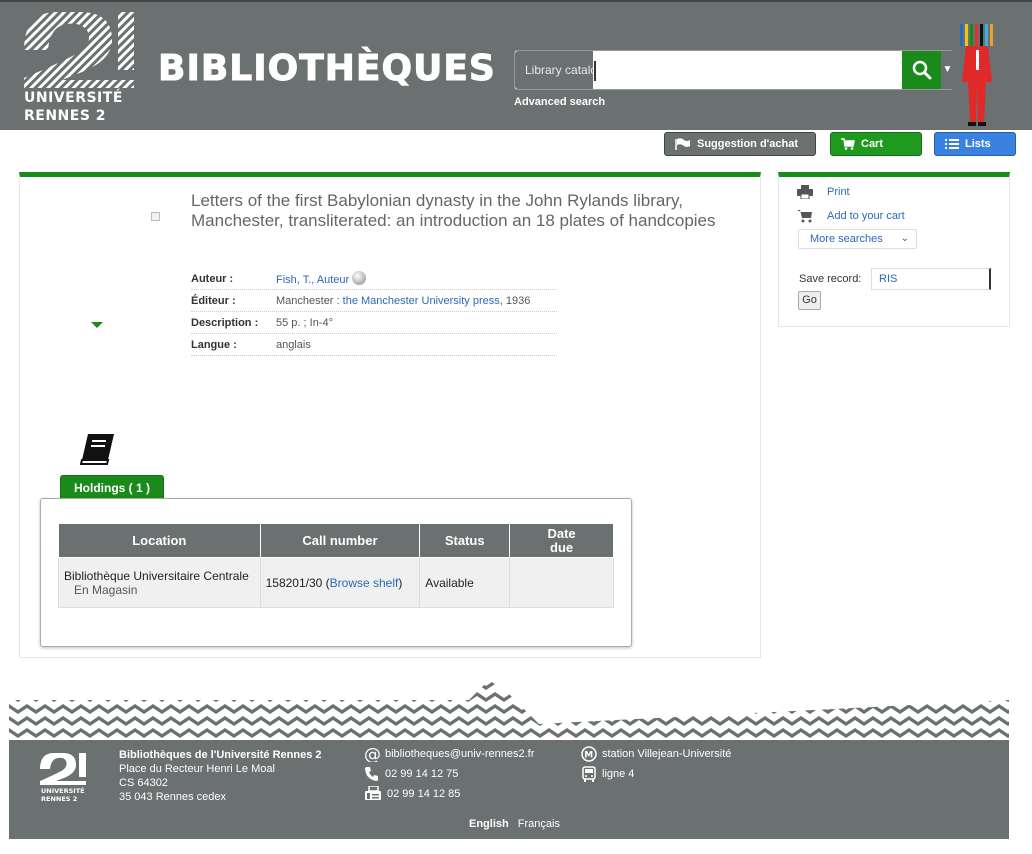 The height and width of the screenshot is (854, 1032). What do you see at coordinates (220, 755) in the screenshot?
I see `footer-org-name: Bibliothèques de l'Université Rennes 2` at bounding box center [220, 755].